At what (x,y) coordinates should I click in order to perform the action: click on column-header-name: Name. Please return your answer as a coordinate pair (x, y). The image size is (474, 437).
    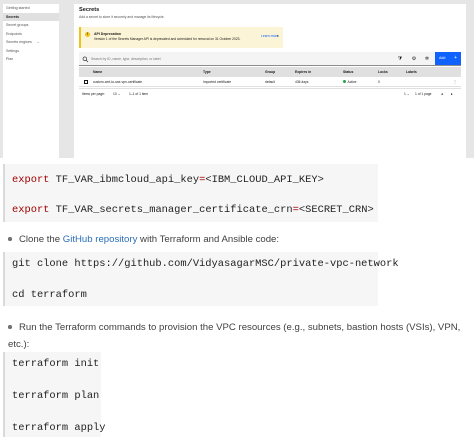
    Looking at the image, I should click on (97, 72).